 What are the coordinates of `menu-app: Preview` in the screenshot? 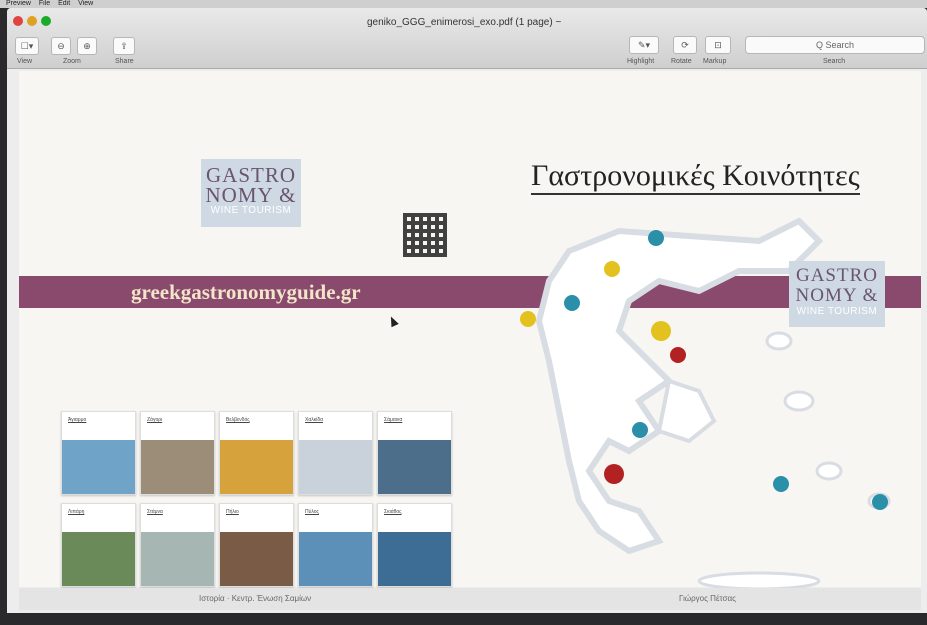 It's located at (18, 3).